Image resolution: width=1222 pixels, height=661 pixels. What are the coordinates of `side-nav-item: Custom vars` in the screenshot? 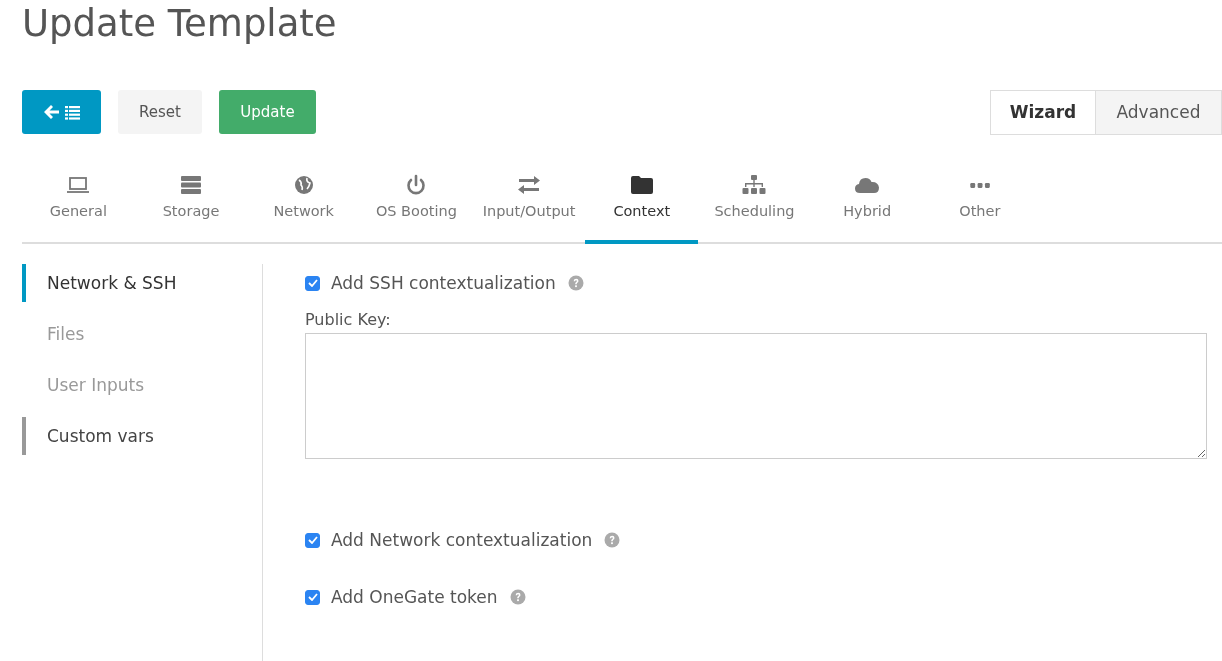 It's located at (142, 436).